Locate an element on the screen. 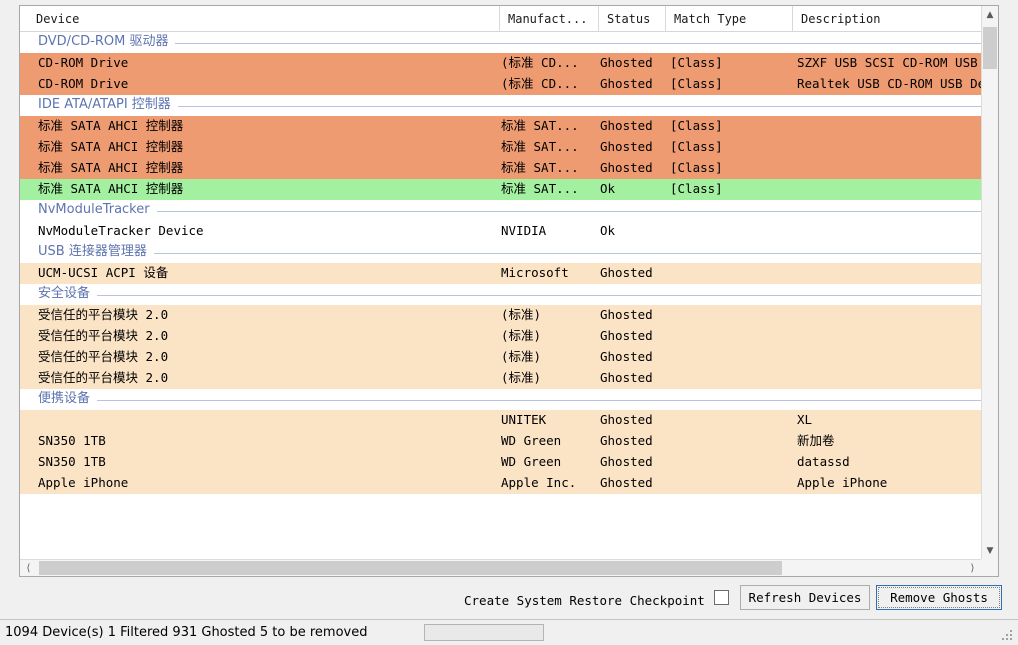  cell-device is located at coordinates (267, 420).